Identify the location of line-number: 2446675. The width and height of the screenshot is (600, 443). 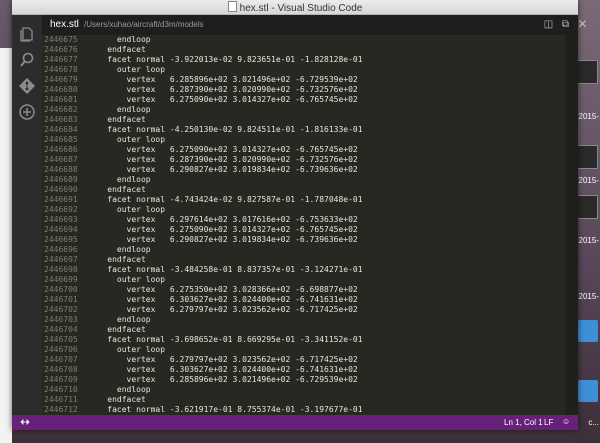
(61, 39).